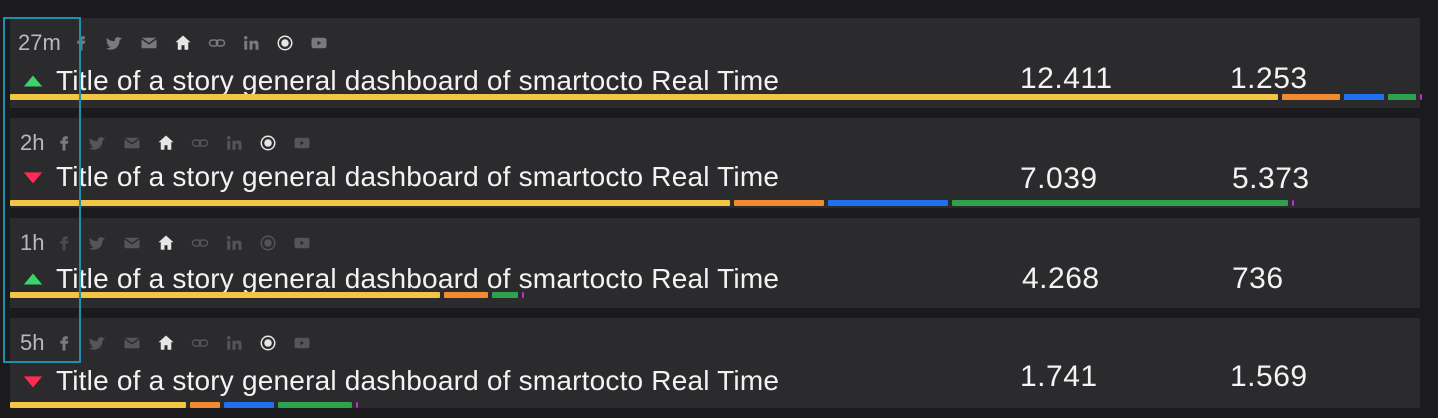 The image size is (1438, 418). What do you see at coordinates (1061, 278) in the screenshot?
I see `metric-pageviews: 4.268` at bounding box center [1061, 278].